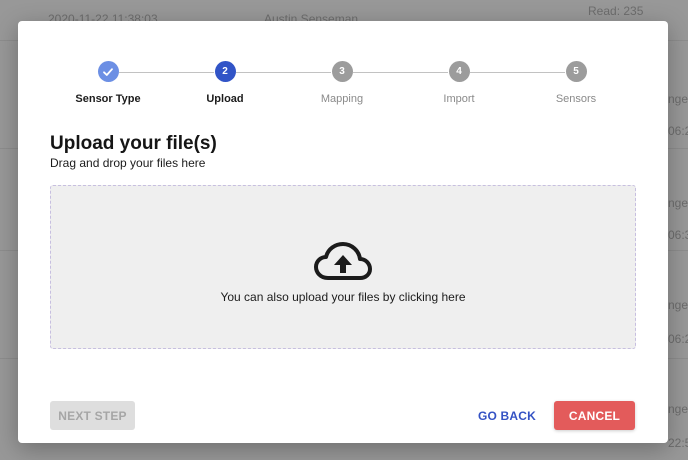 This screenshot has height=460, width=688. I want to click on step-number: 2, so click(225, 71).